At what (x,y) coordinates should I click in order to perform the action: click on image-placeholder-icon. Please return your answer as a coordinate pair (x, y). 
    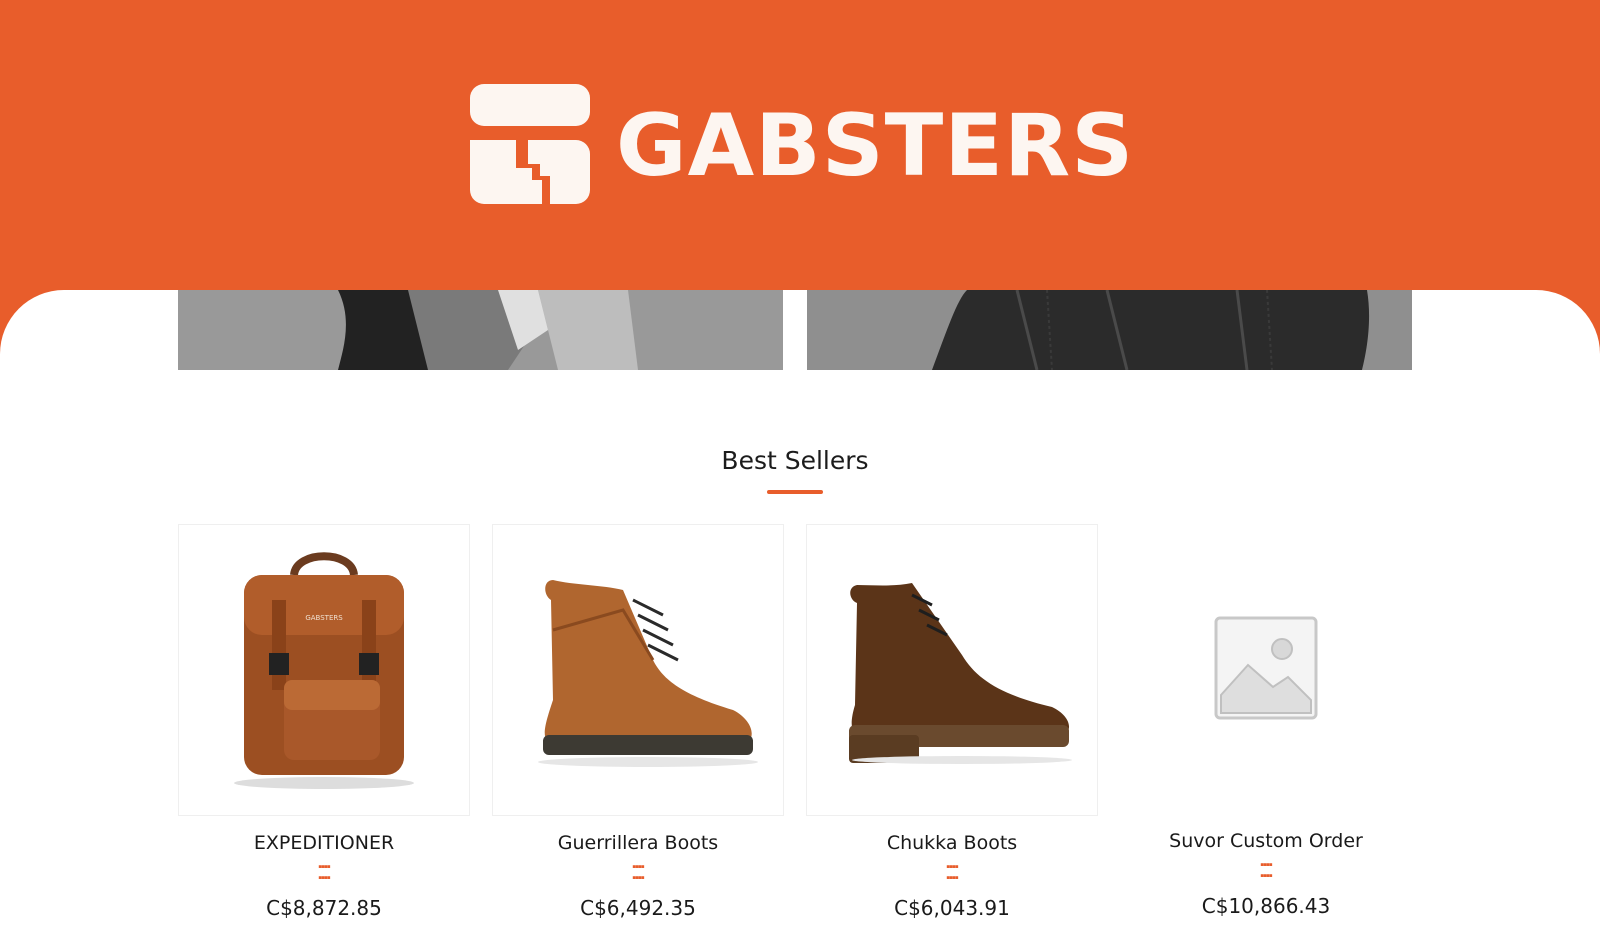
    Looking at the image, I should click on (1266, 668).